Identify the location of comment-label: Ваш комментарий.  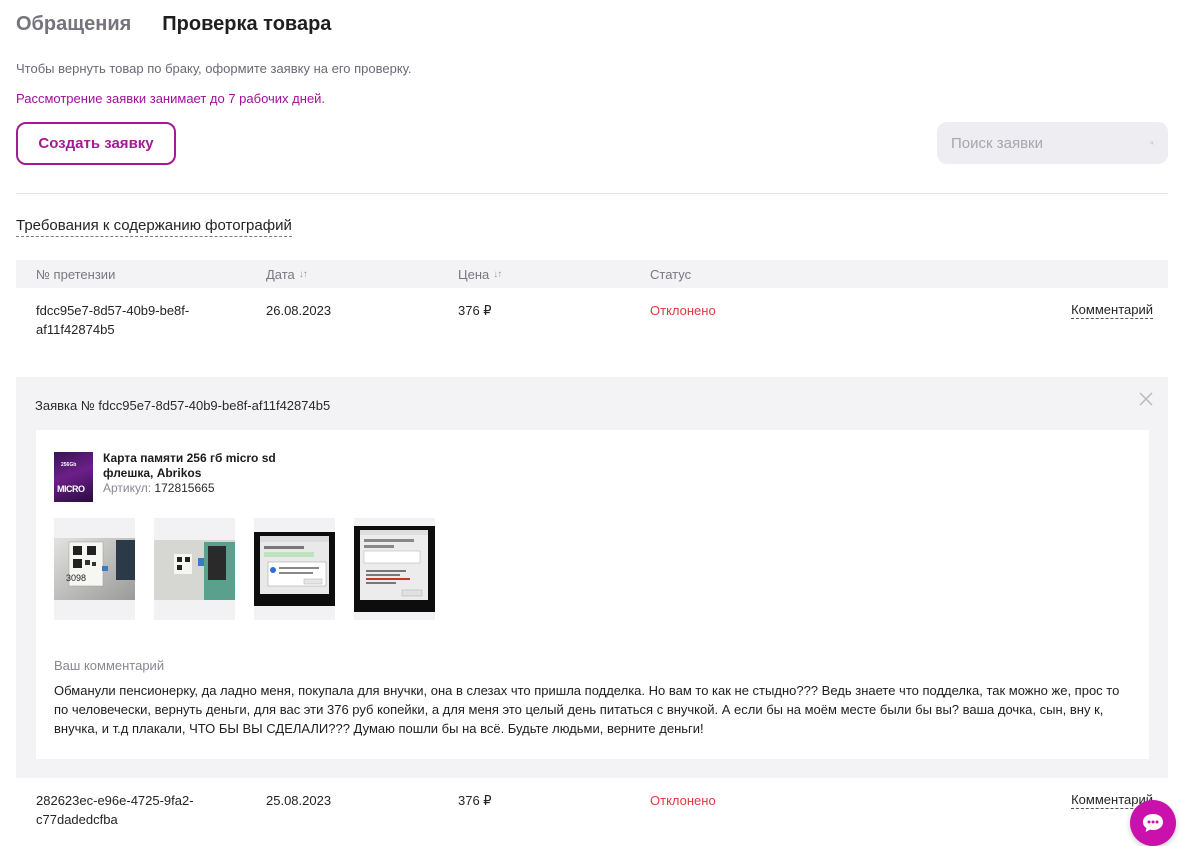
(109, 665).